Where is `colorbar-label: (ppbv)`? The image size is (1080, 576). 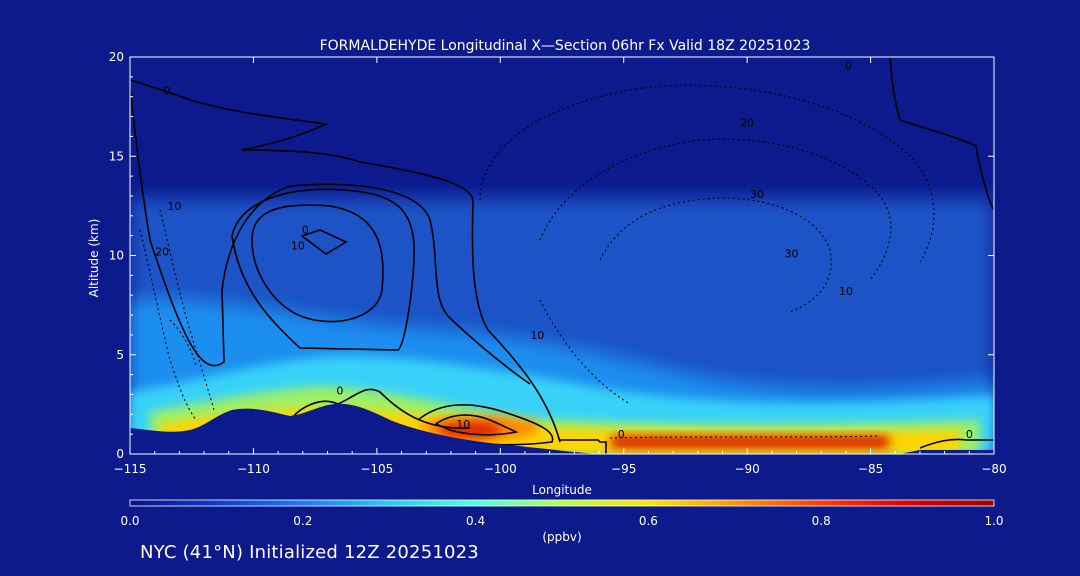
colorbar-label: (ppbv) is located at coordinates (561, 537).